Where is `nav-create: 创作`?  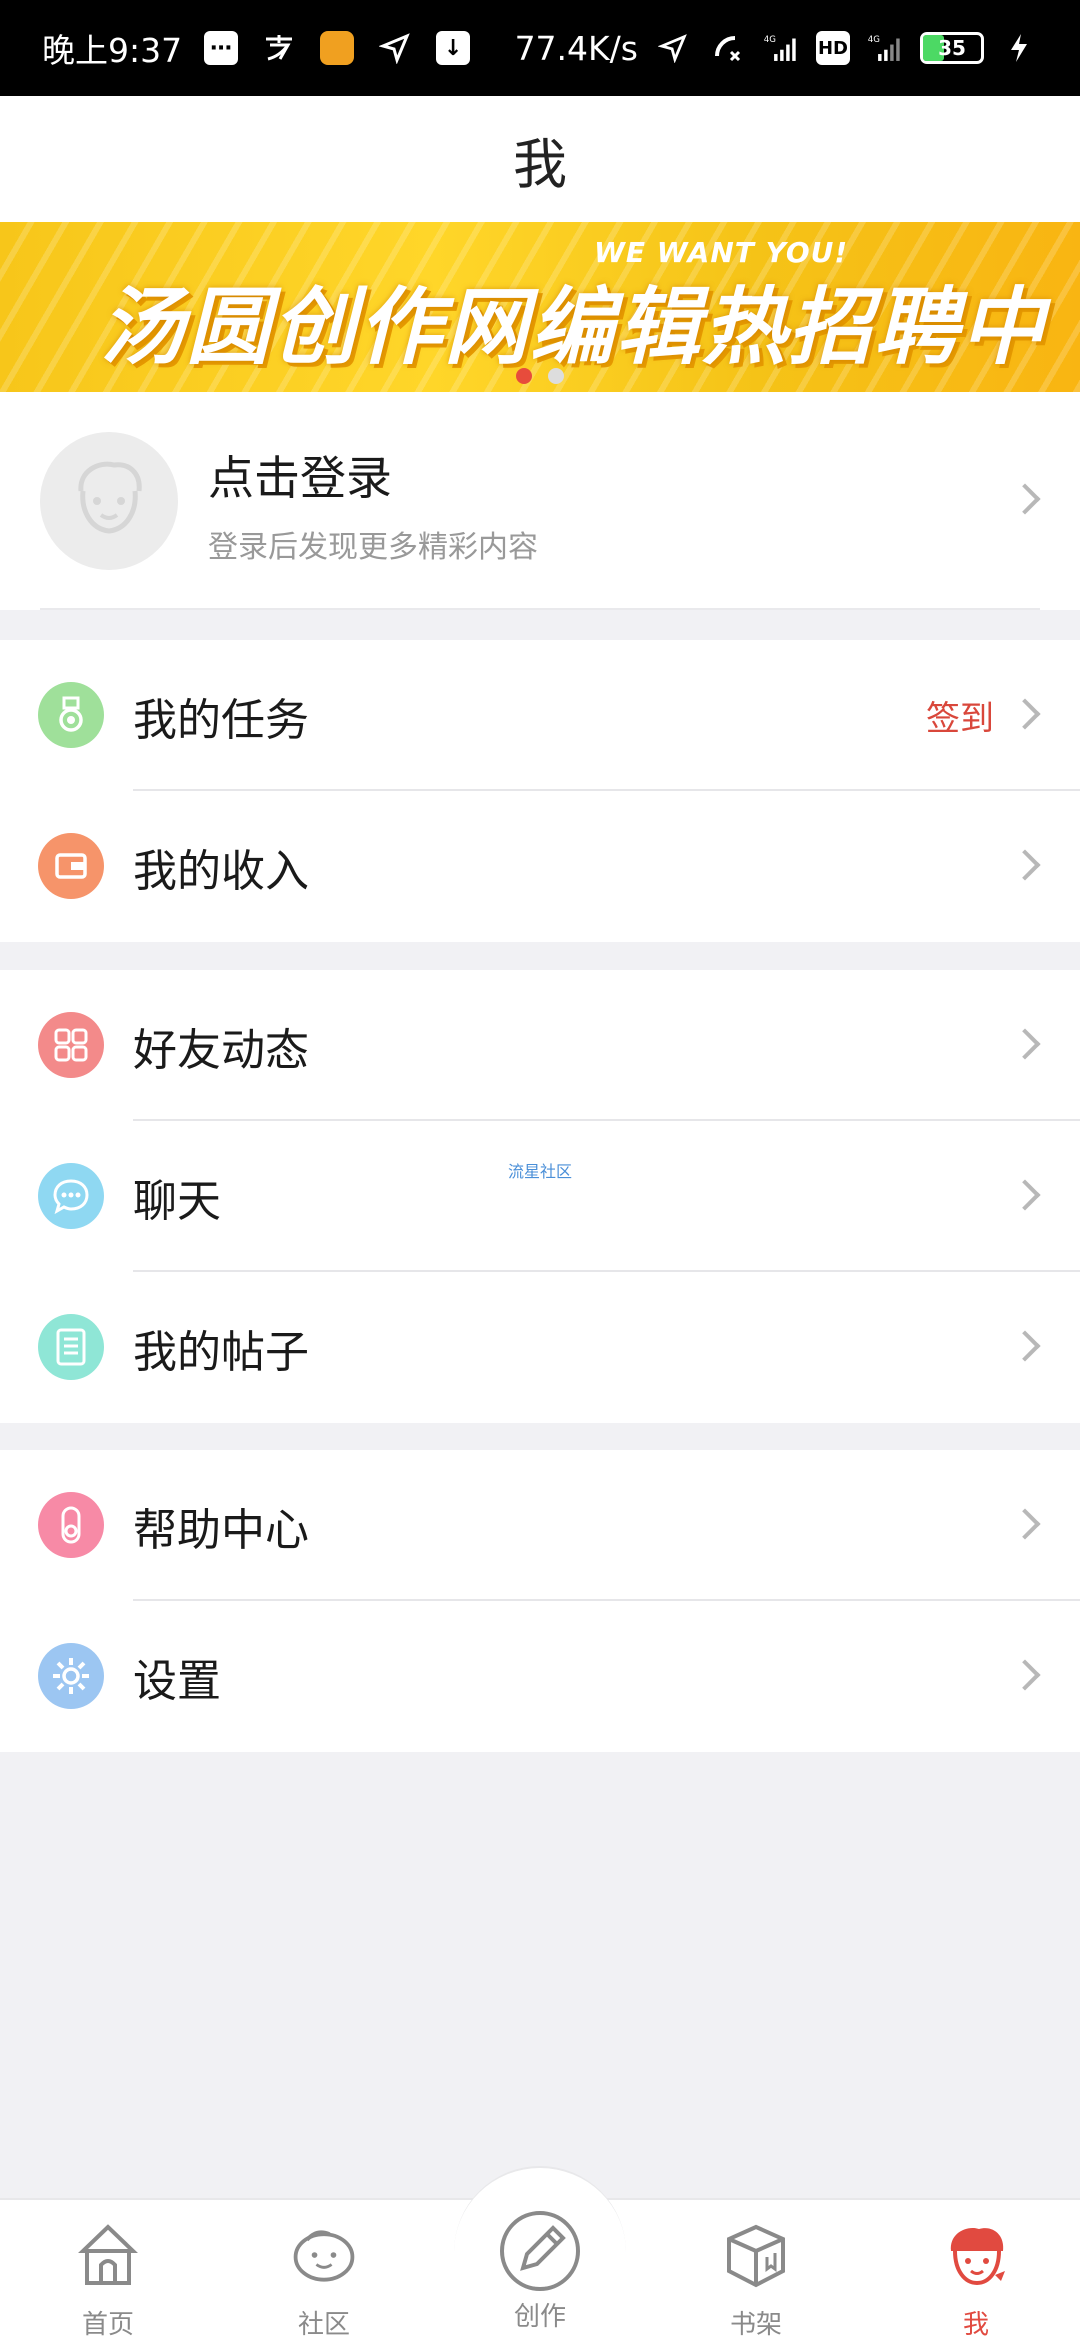 nav-create: 创作 is located at coordinates (540, 2272).